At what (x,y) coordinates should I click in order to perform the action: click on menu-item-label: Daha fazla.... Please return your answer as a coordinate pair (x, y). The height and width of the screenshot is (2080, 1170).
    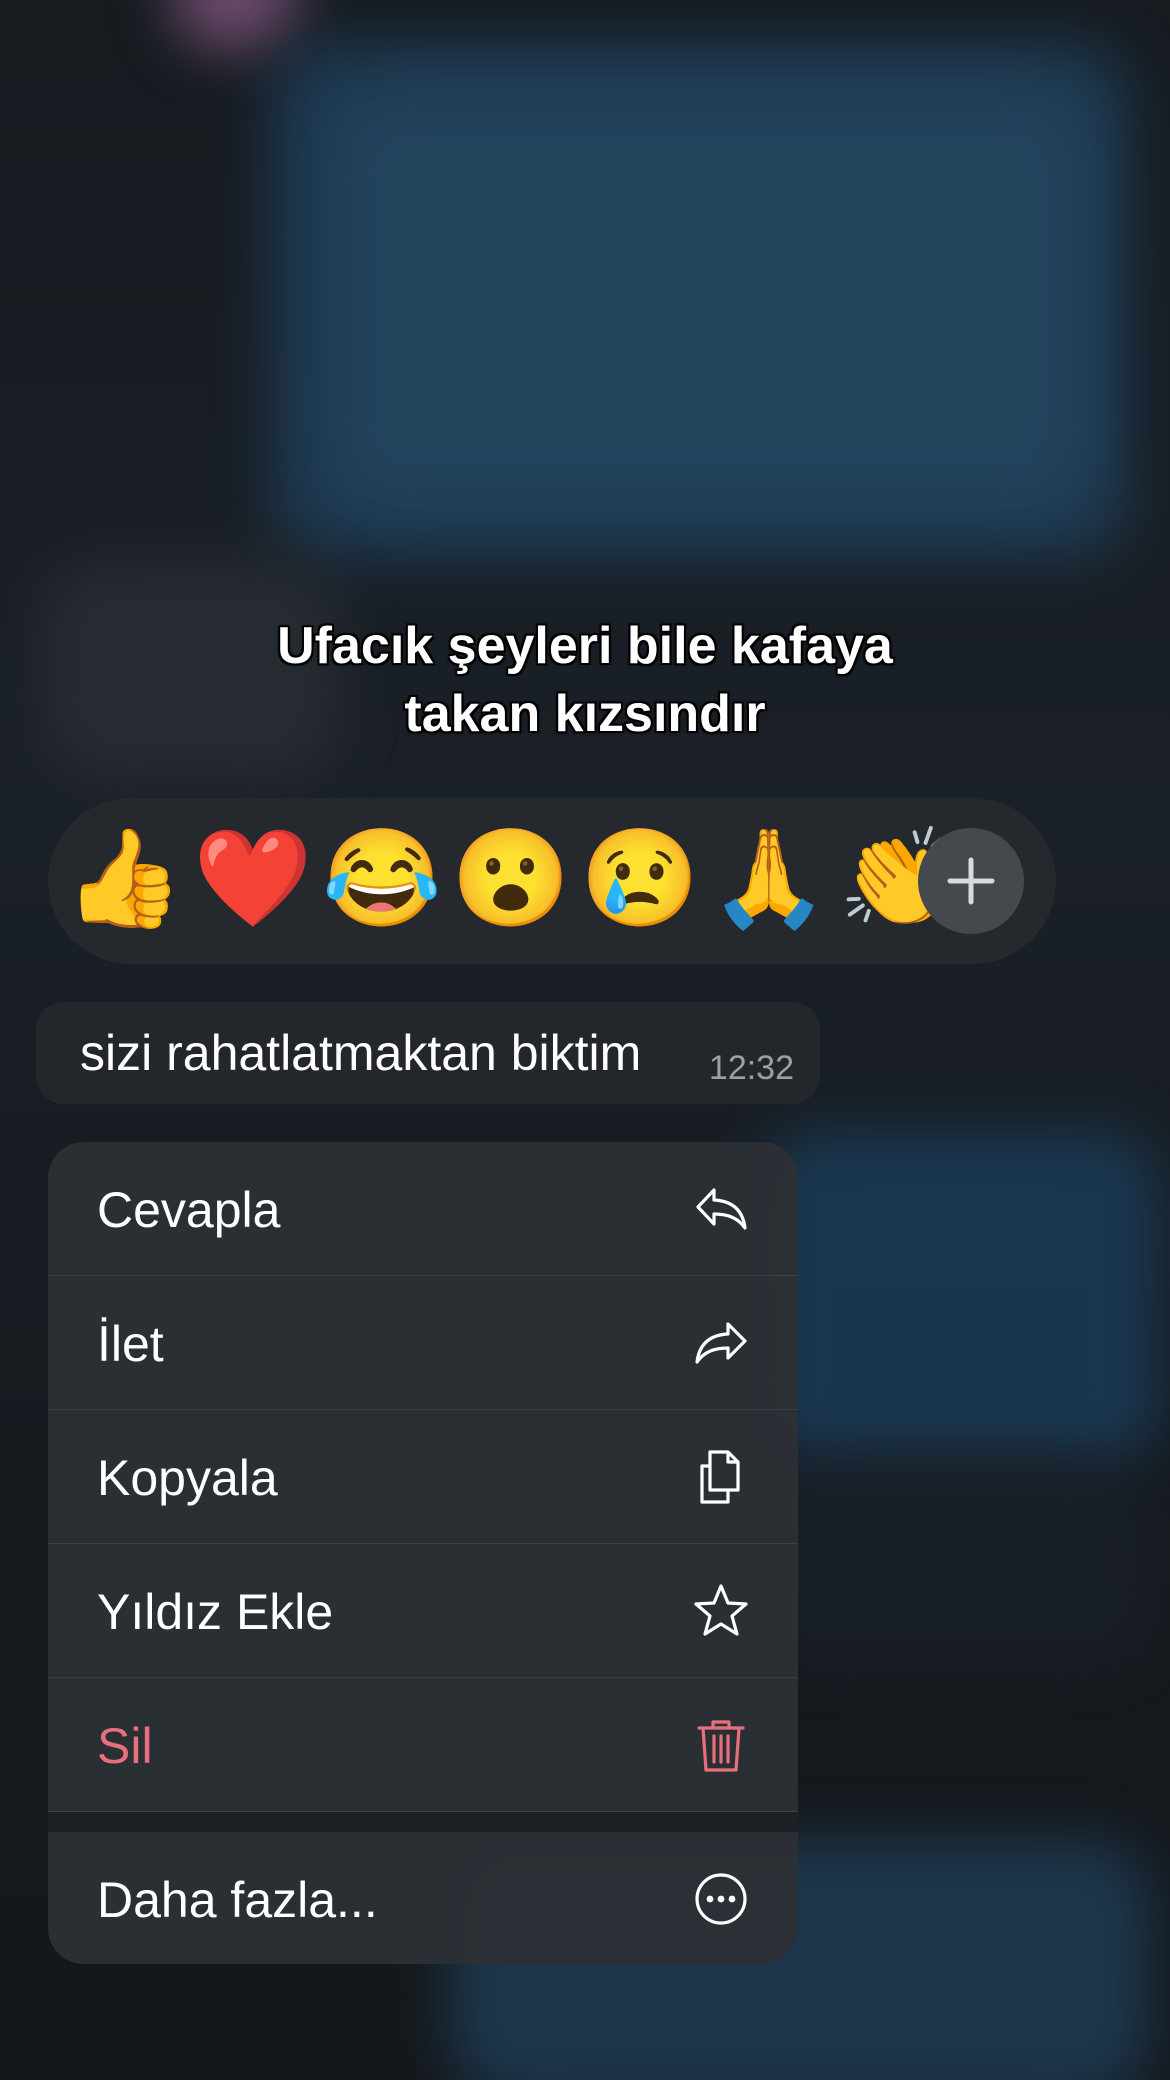
    Looking at the image, I should click on (237, 1900).